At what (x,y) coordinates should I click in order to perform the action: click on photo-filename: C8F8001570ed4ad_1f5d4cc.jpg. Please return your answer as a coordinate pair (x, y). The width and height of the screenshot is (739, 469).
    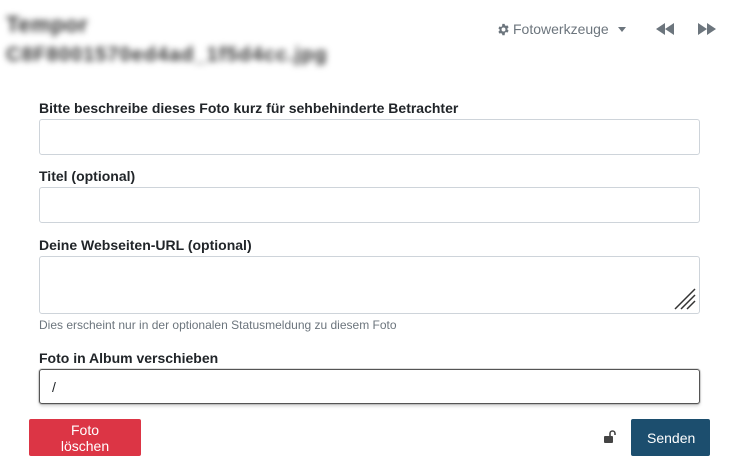
    Looking at the image, I should click on (167, 55).